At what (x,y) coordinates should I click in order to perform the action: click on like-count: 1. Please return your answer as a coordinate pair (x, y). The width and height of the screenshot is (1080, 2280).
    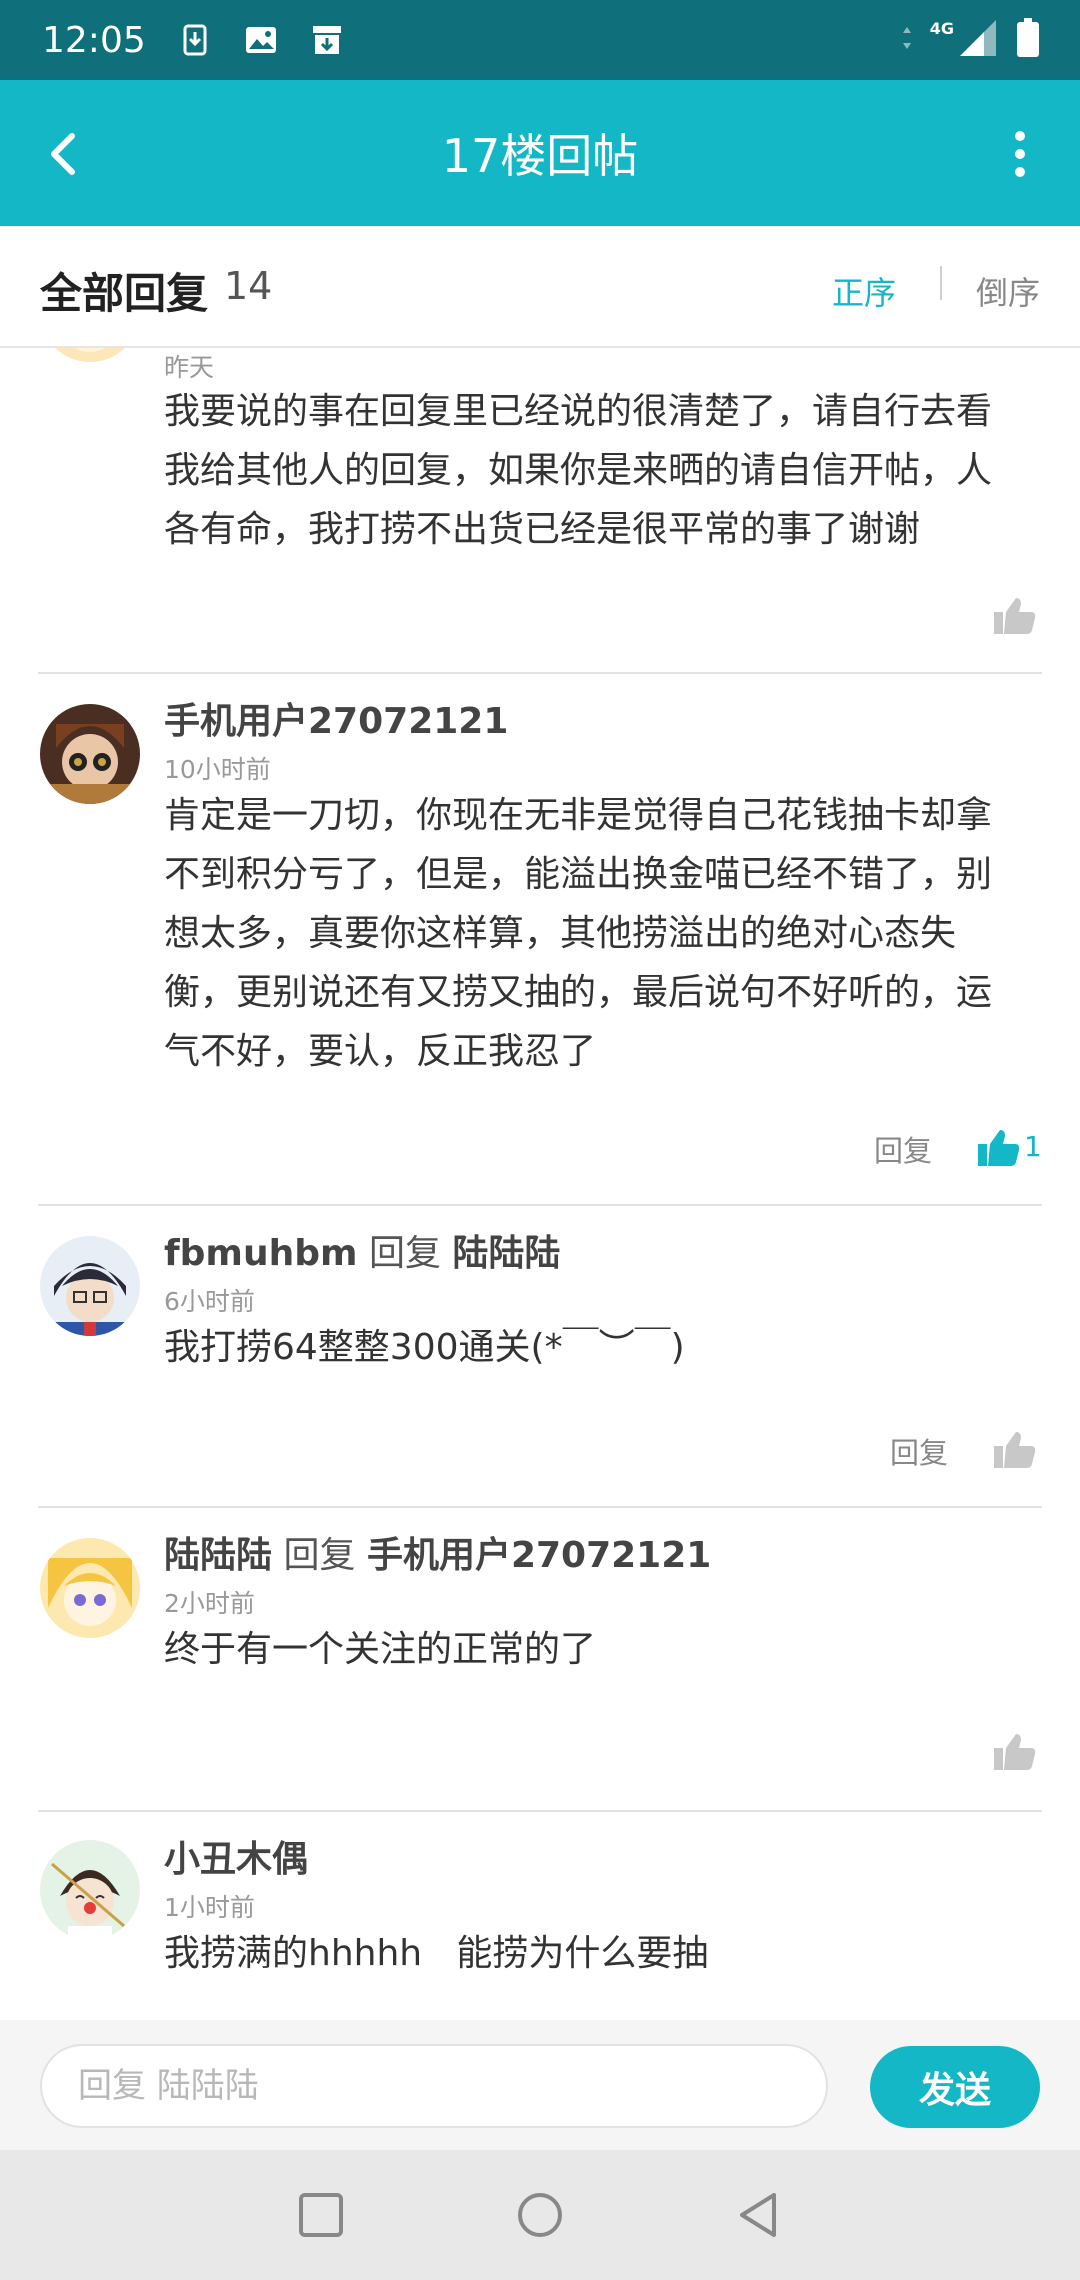
    Looking at the image, I should click on (1033, 1146).